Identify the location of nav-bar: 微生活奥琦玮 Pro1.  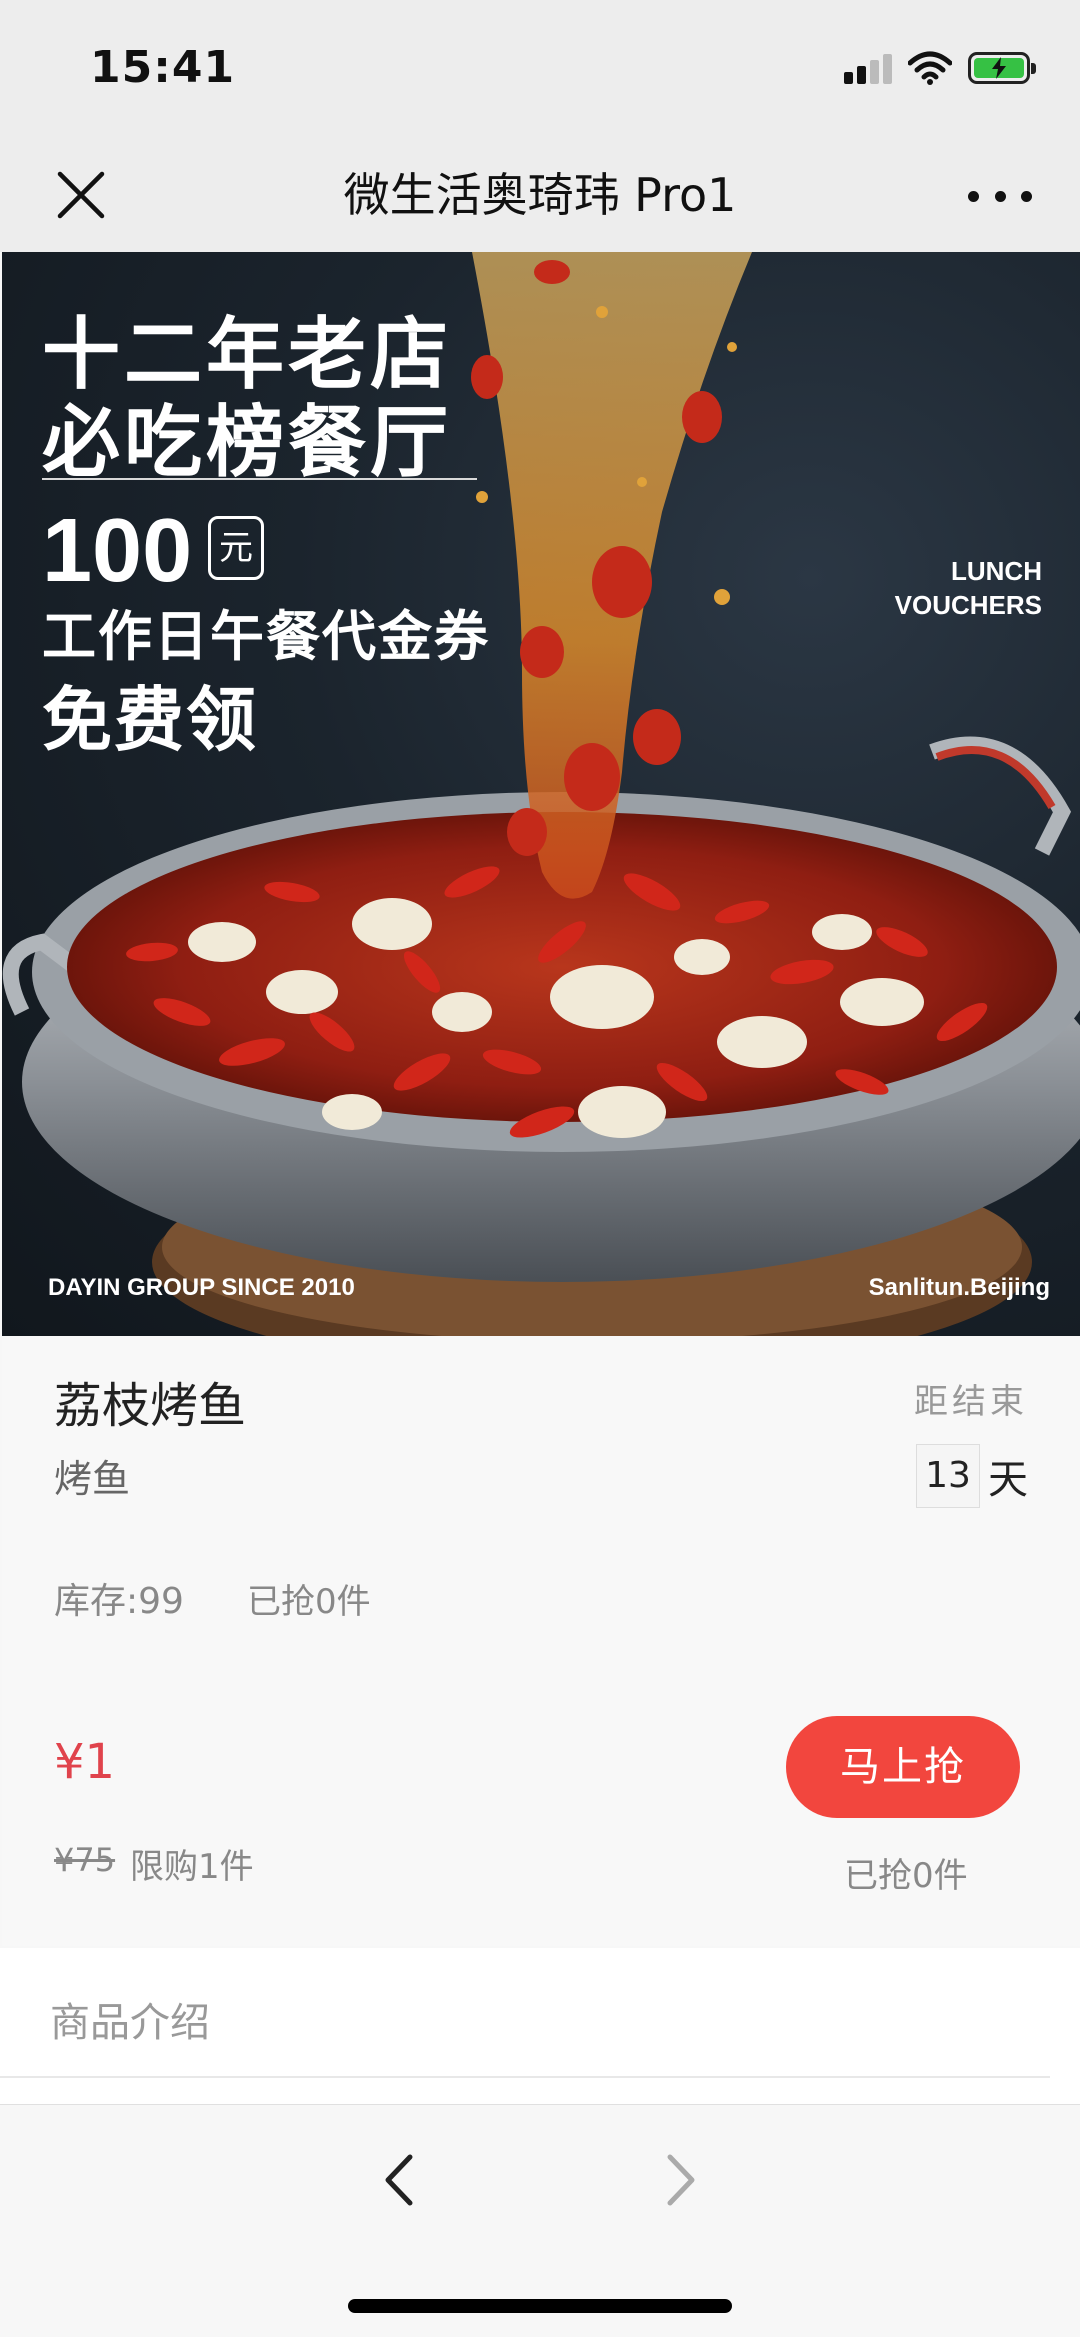
(540, 196).